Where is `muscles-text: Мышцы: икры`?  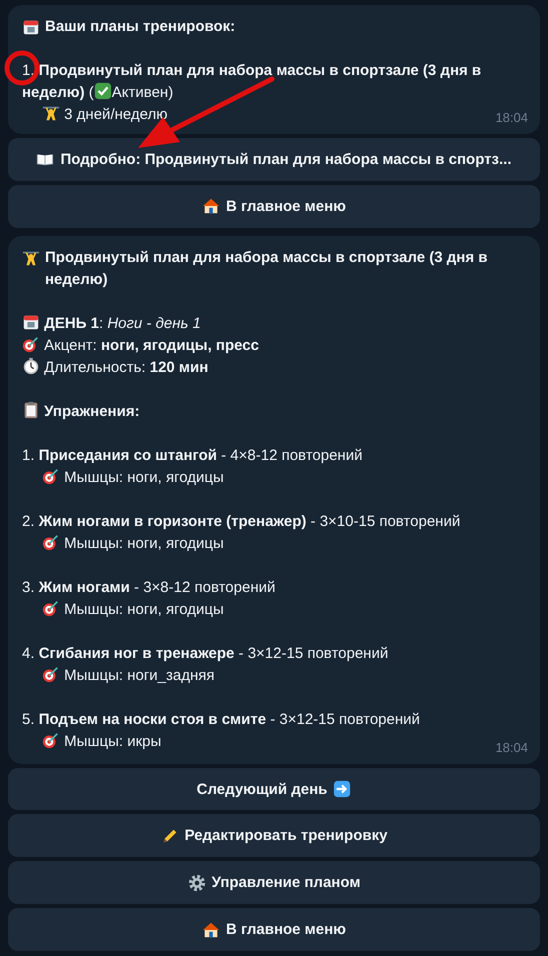 muscles-text: Мышцы: икры is located at coordinates (113, 741).